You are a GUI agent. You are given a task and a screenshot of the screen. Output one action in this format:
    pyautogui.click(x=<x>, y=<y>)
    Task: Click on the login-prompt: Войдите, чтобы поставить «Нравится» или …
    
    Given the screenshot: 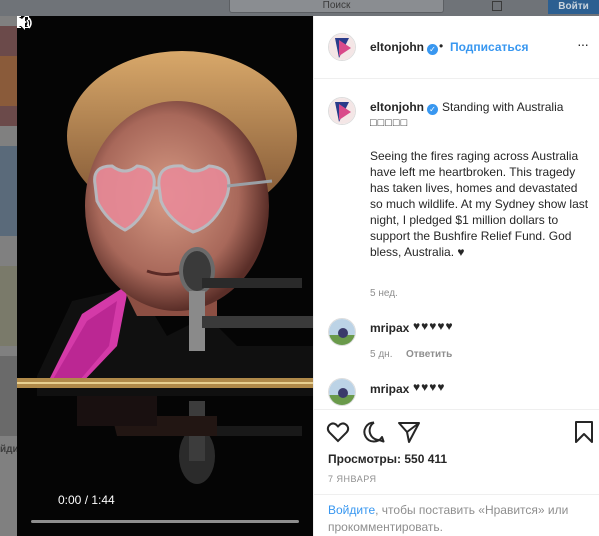 What is the action you would take?
    pyautogui.click(x=456, y=515)
    